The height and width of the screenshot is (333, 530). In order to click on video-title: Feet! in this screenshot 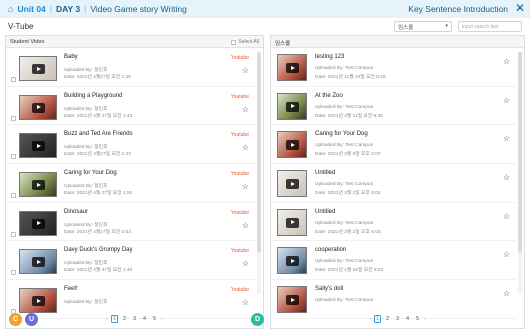, I will do `click(71, 289)`.